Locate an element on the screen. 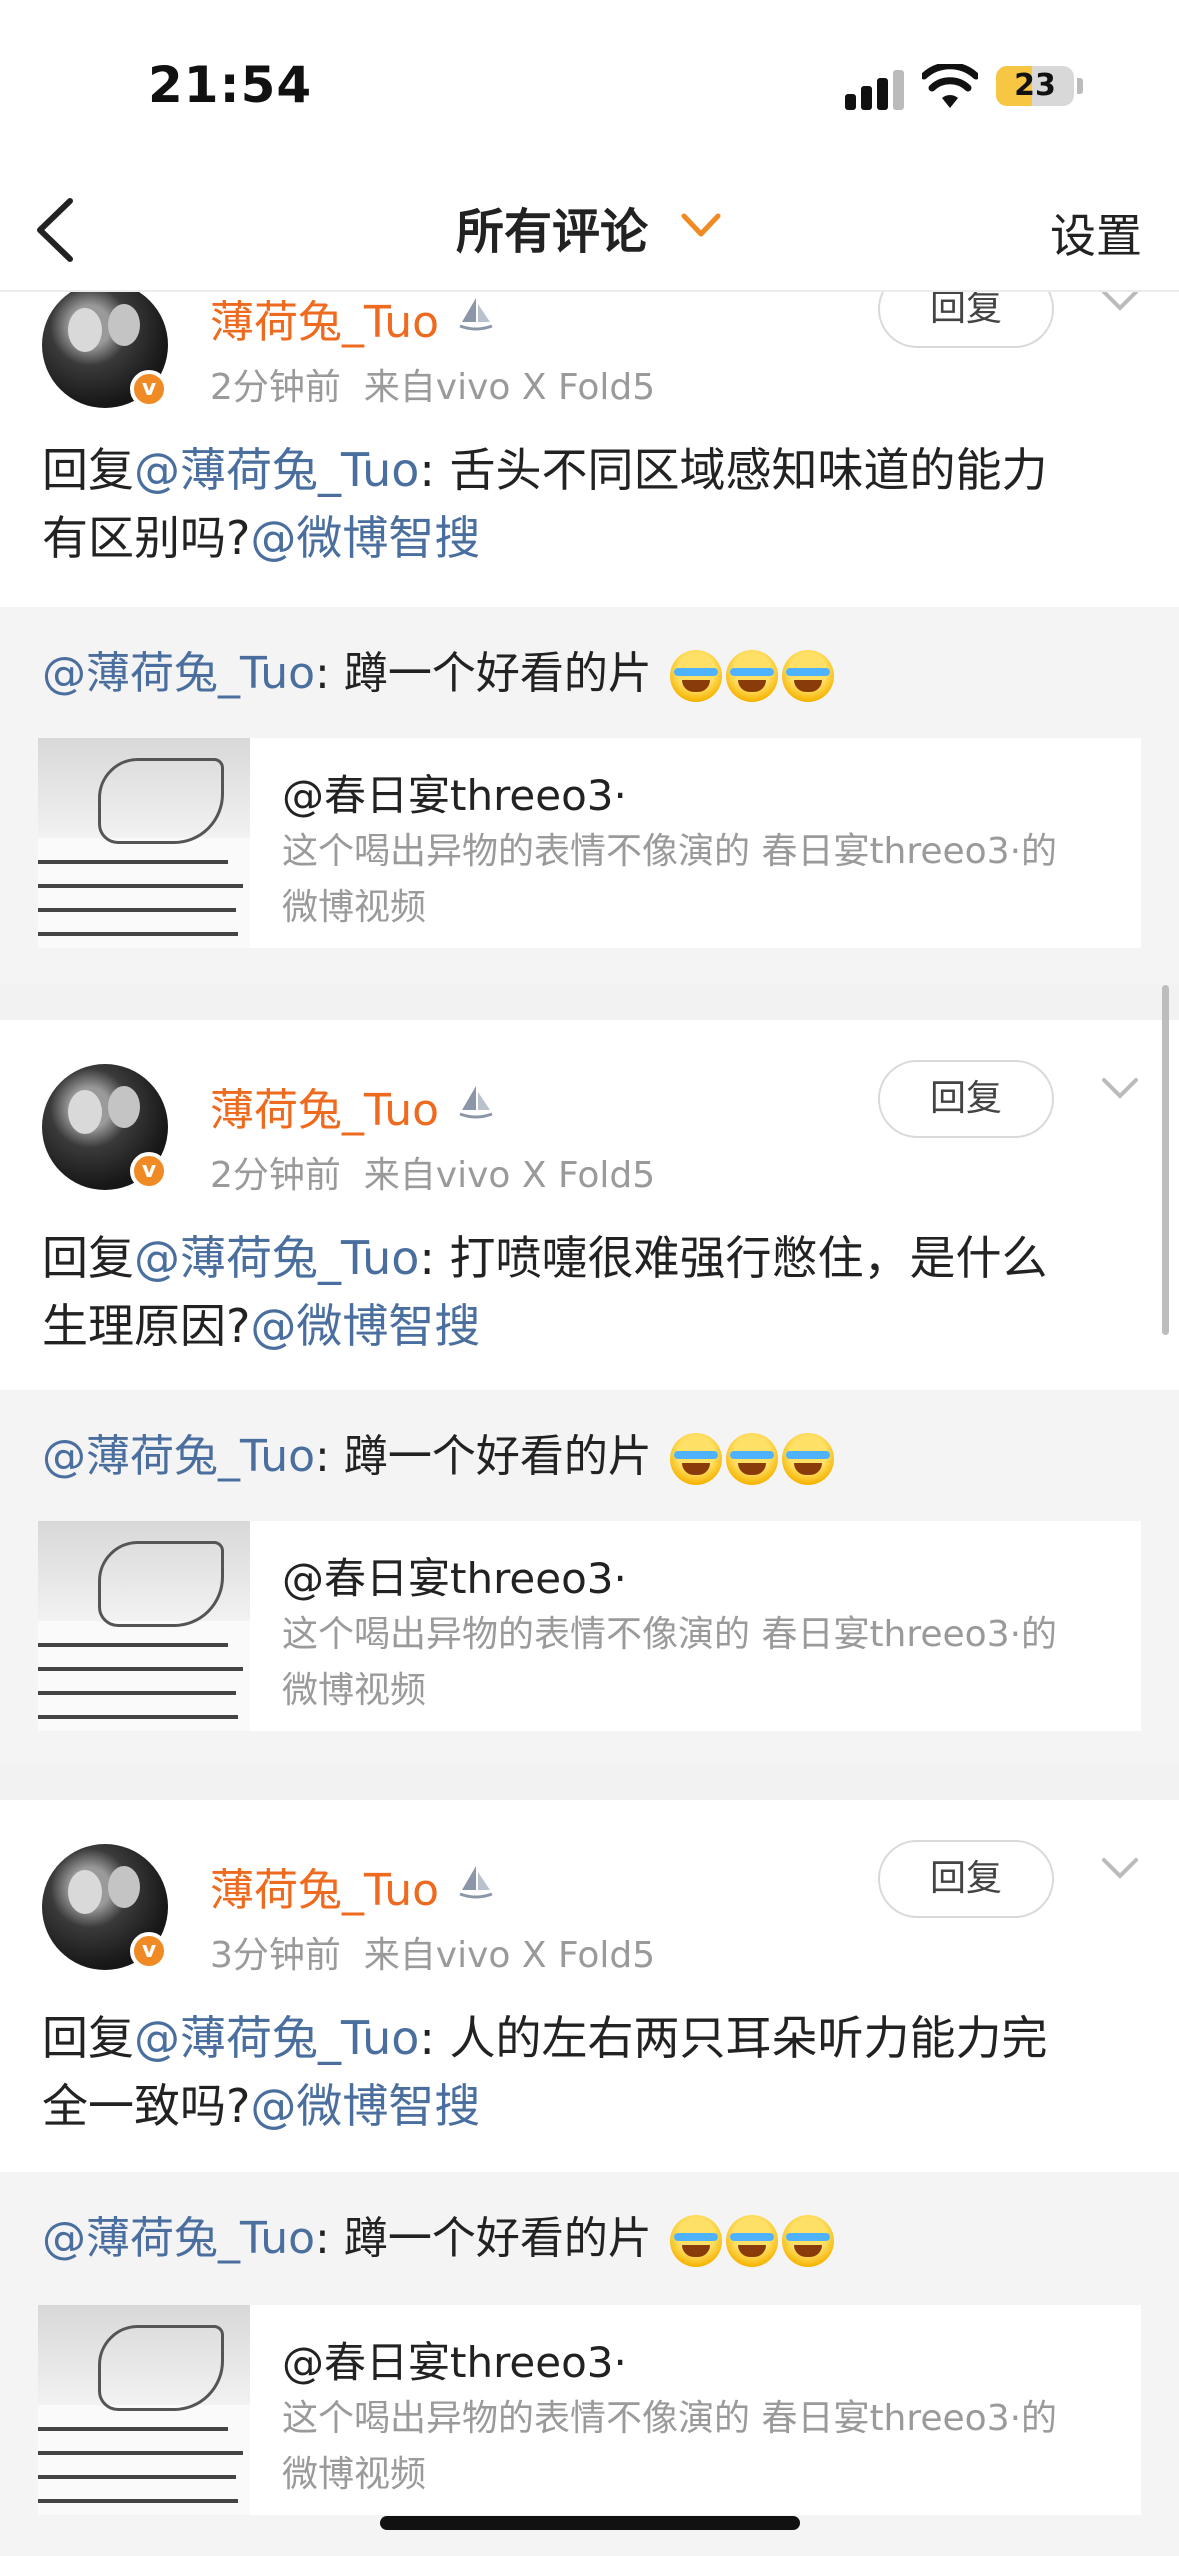 This screenshot has width=1179, height=2556. battery-tip is located at coordinates (1080, 86).